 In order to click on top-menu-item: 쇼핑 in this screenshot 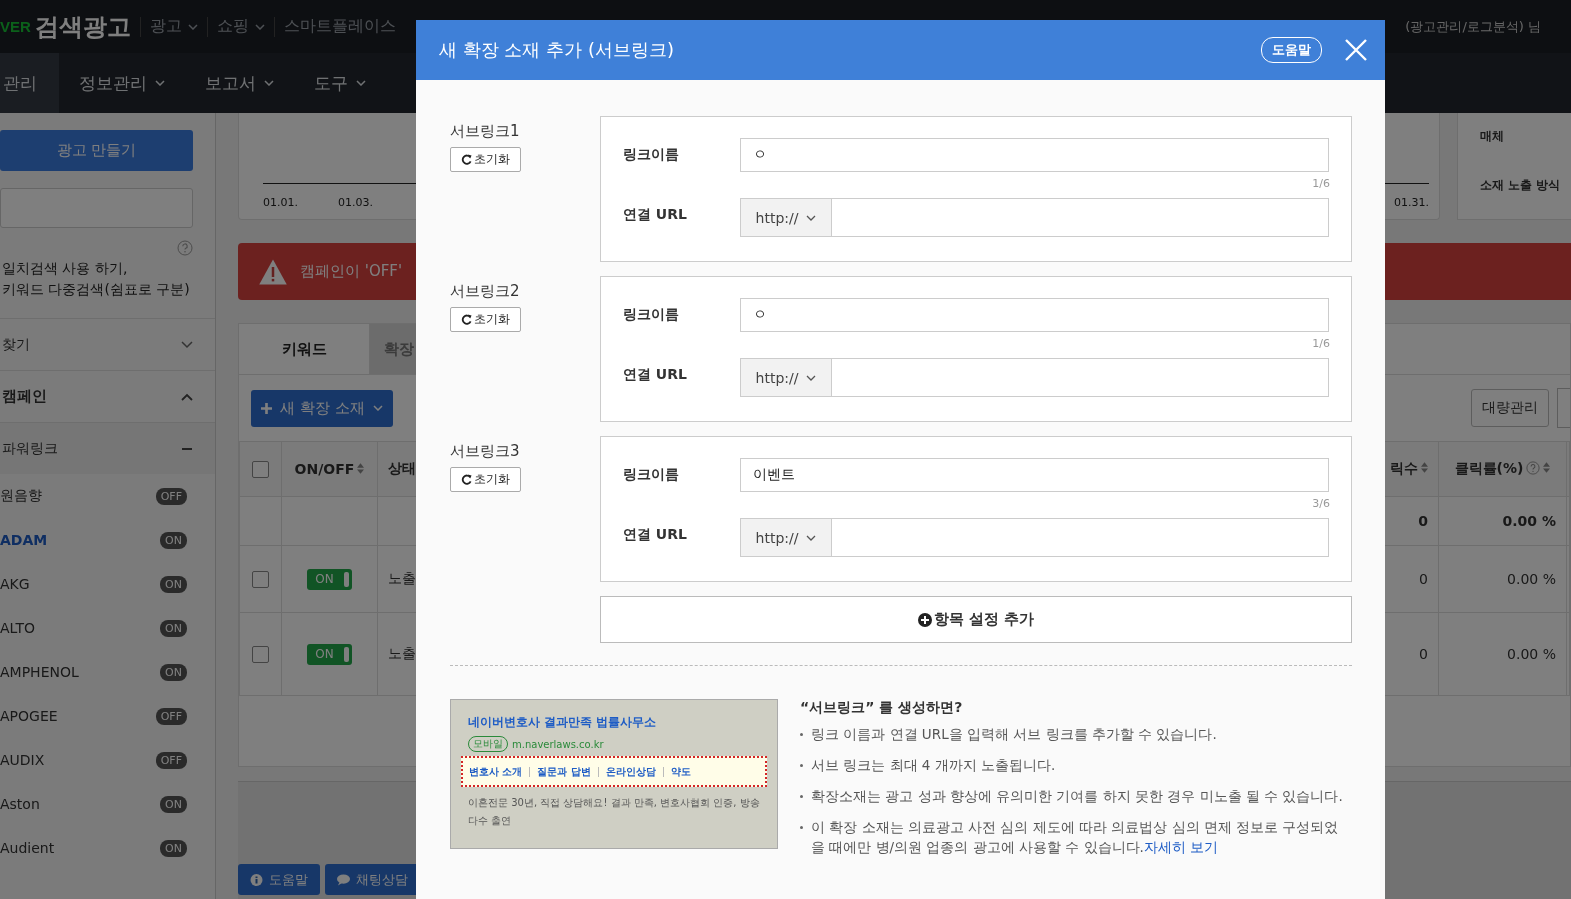, I will do `click(240, 26)`.